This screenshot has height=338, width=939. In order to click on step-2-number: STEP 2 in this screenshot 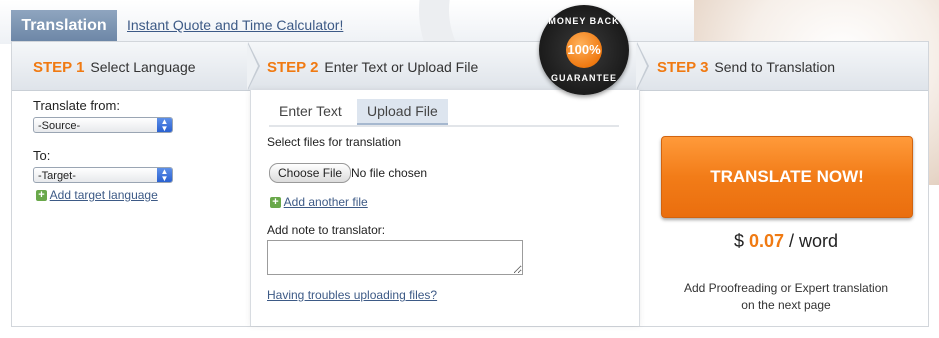, I will do `click(293, 67)`.